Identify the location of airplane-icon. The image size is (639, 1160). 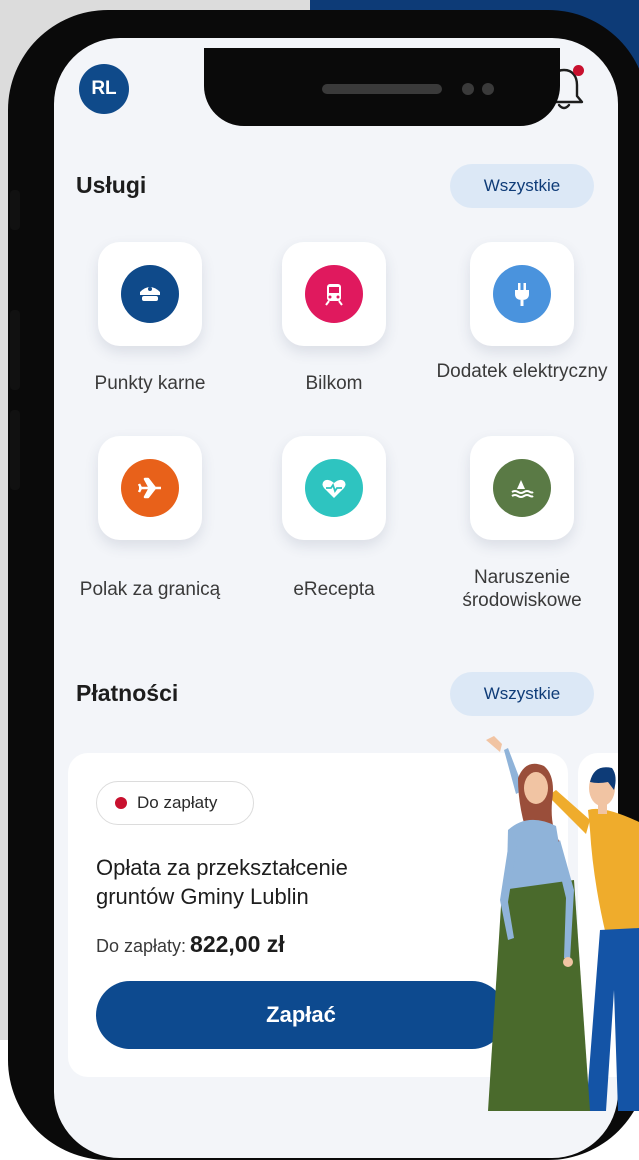
(150, 488).